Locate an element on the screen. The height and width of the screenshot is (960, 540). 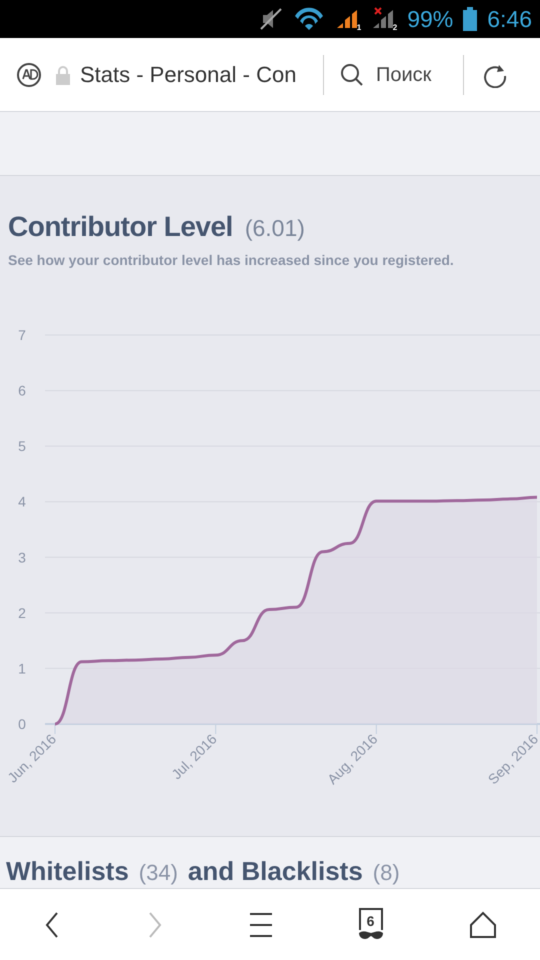
section-description: See how your contributor level has increased since you registered. is located at coordinates (231, 260).